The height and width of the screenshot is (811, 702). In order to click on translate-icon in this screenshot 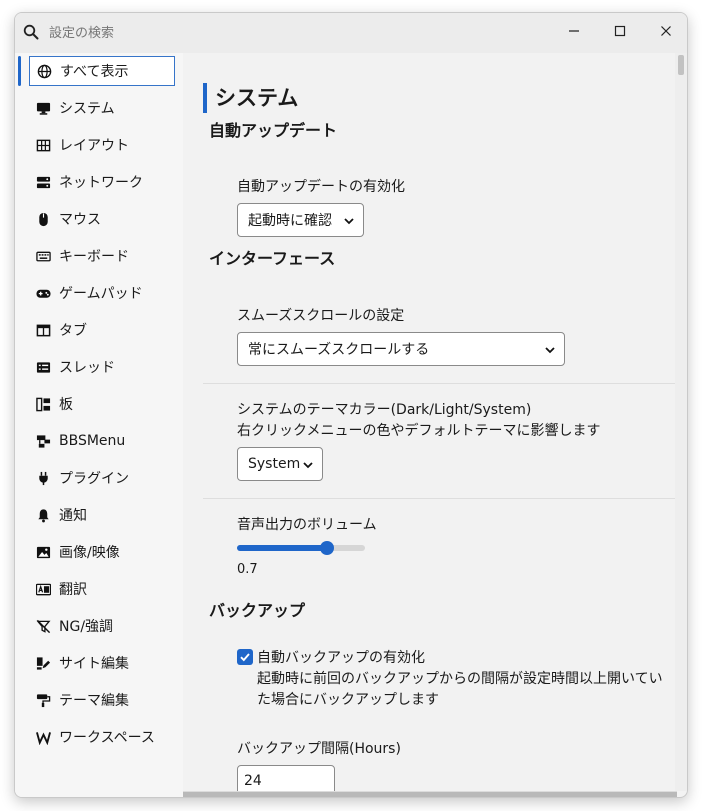, I will do `click(43, 589)`.